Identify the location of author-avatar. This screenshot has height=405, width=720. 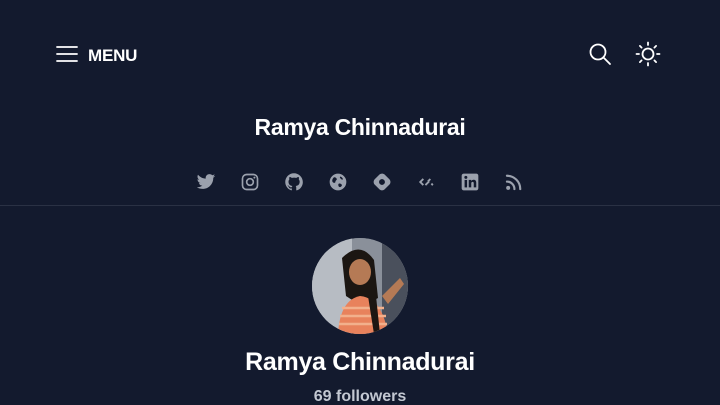
(360, 286).